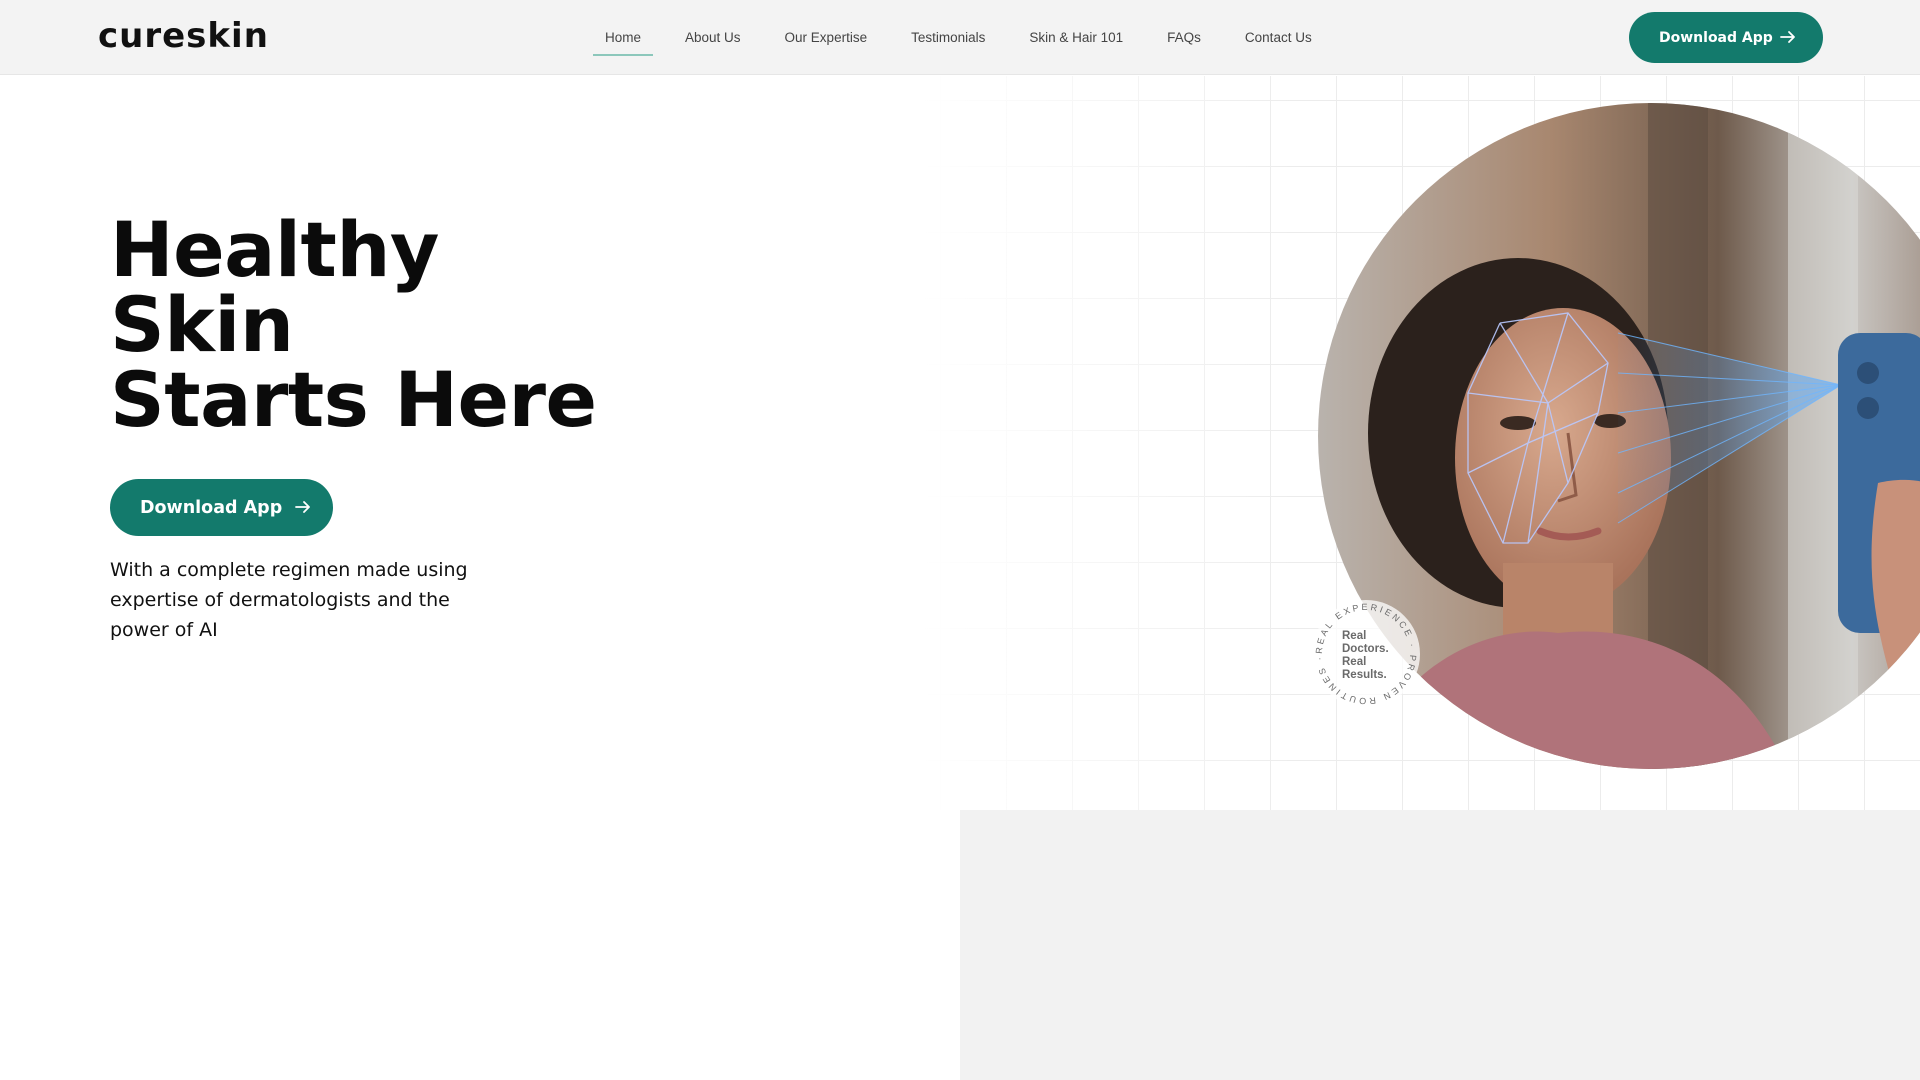 The height and width of the screenshot is (1080, 1920). I want to click on nav-item-home: Home, so click(623, 37).